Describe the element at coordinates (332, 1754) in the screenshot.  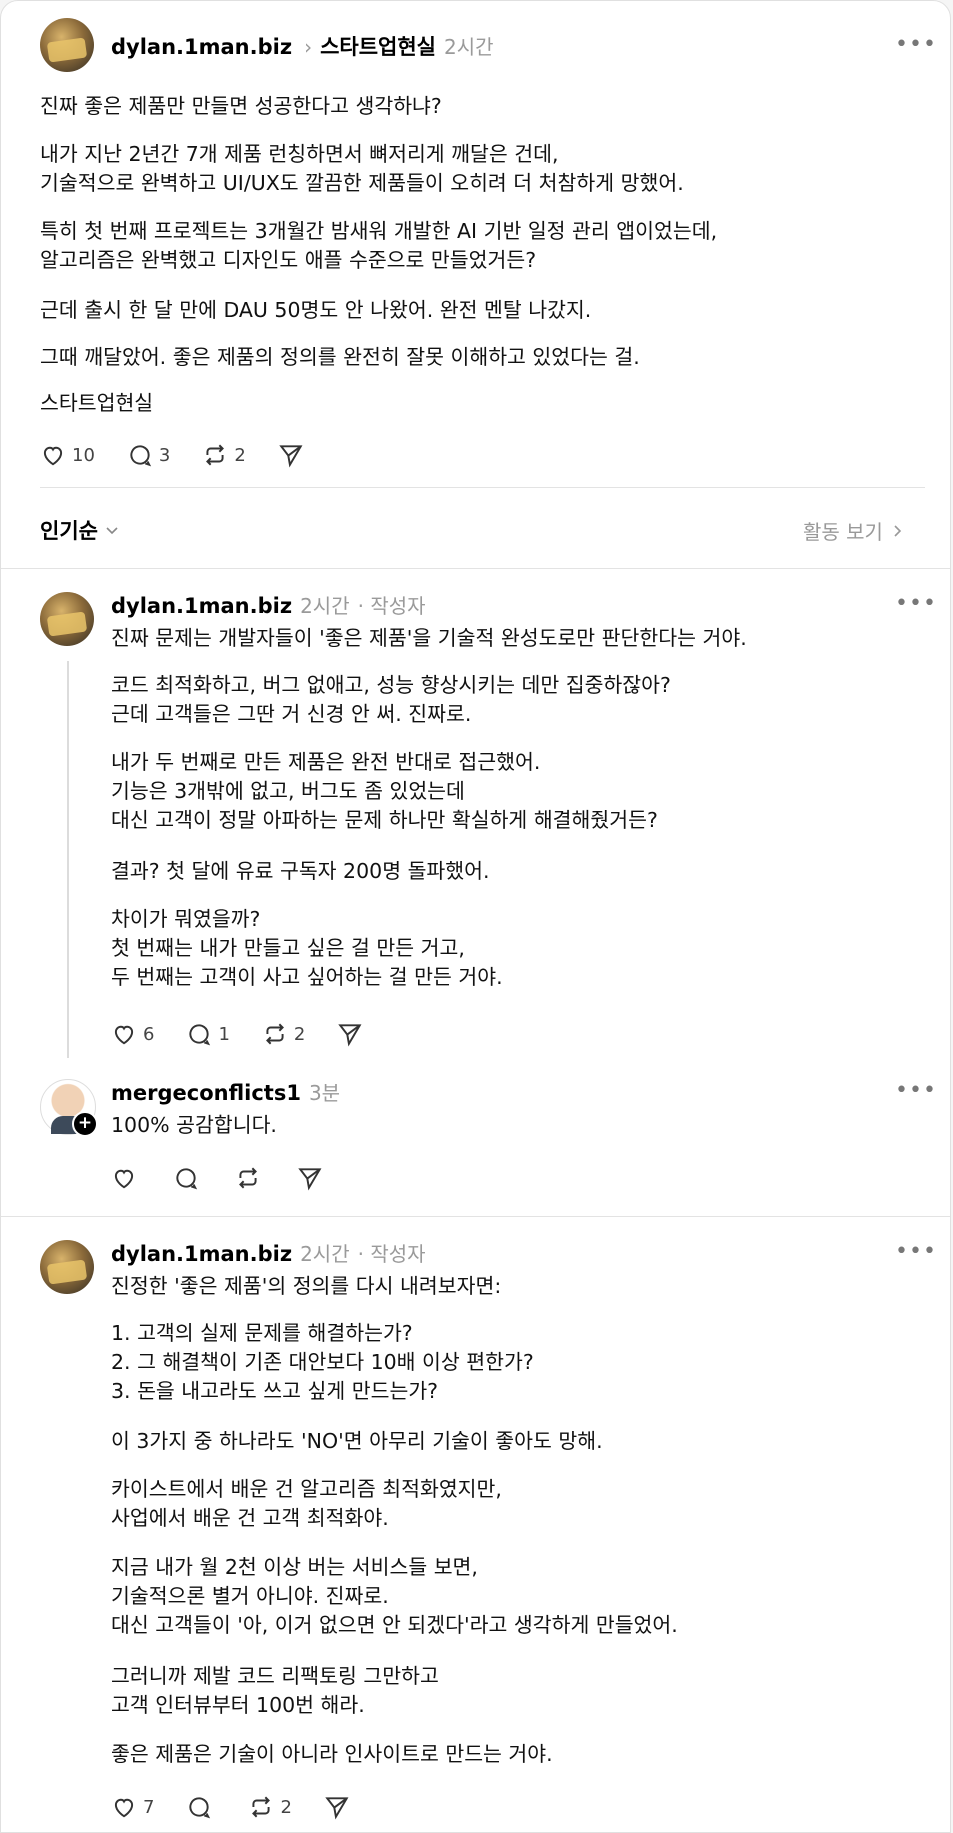
I see `reply3-paragraph: 좋은 제품은 기술이 아니라 인사이트로 만드는 거야.` at that location.